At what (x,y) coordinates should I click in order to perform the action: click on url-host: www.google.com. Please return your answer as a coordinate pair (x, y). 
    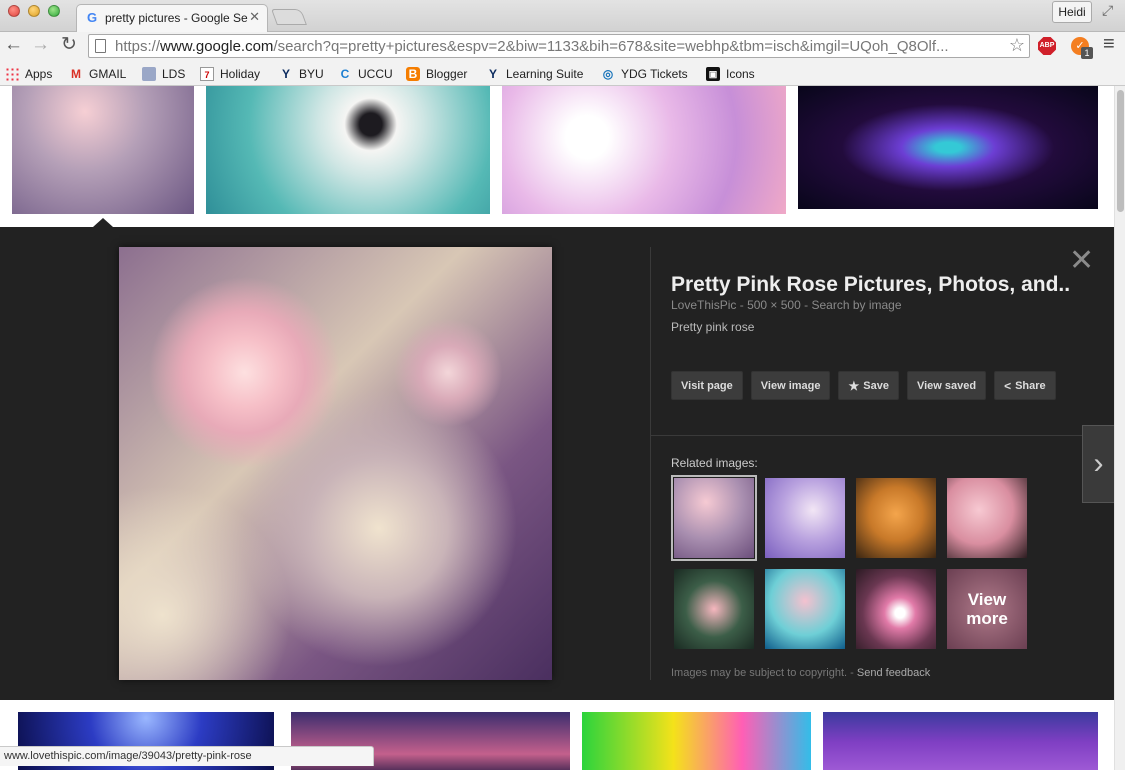
    Looking at the image, I should click on (217, 46).